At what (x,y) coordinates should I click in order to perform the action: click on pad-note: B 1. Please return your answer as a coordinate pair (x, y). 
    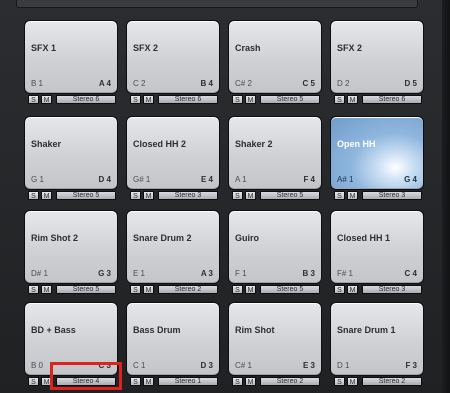
    Looking at the image, I should click on (37, 83).